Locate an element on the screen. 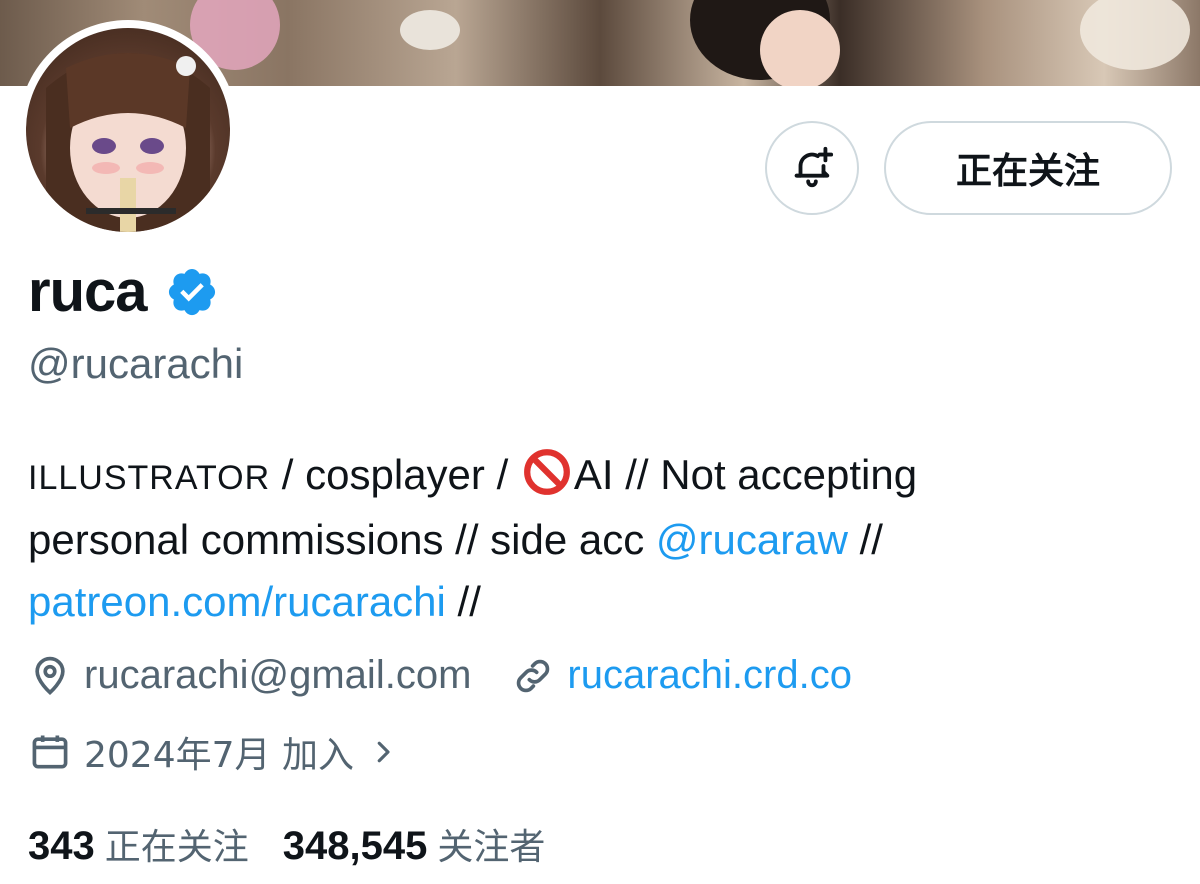 The height and width of the screenshot is (884, 1200). bell-plus-icon is located at coordinates (814, 167).